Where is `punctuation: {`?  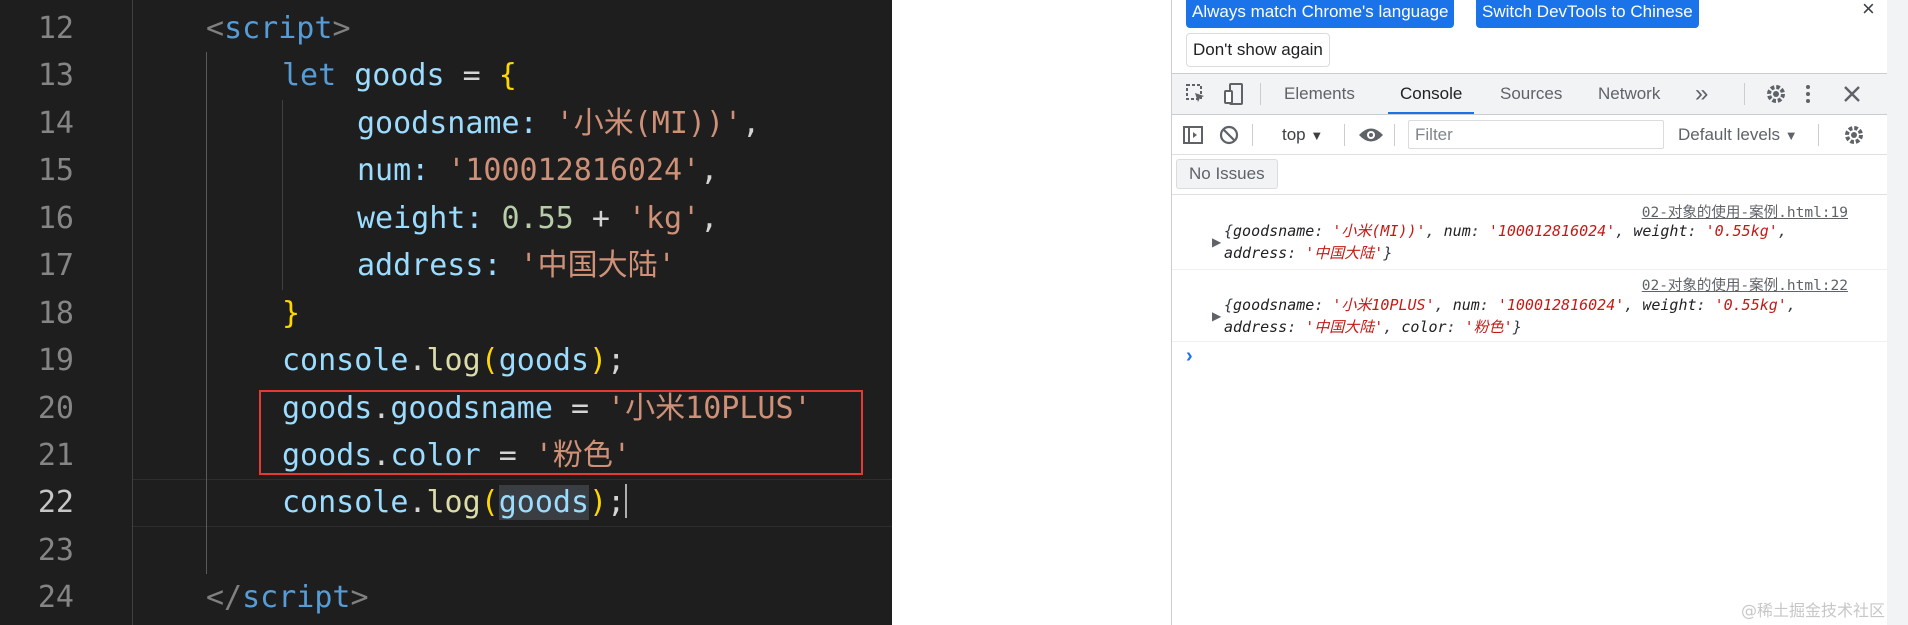
punctuation: { is located at coordinates (1229, 231).